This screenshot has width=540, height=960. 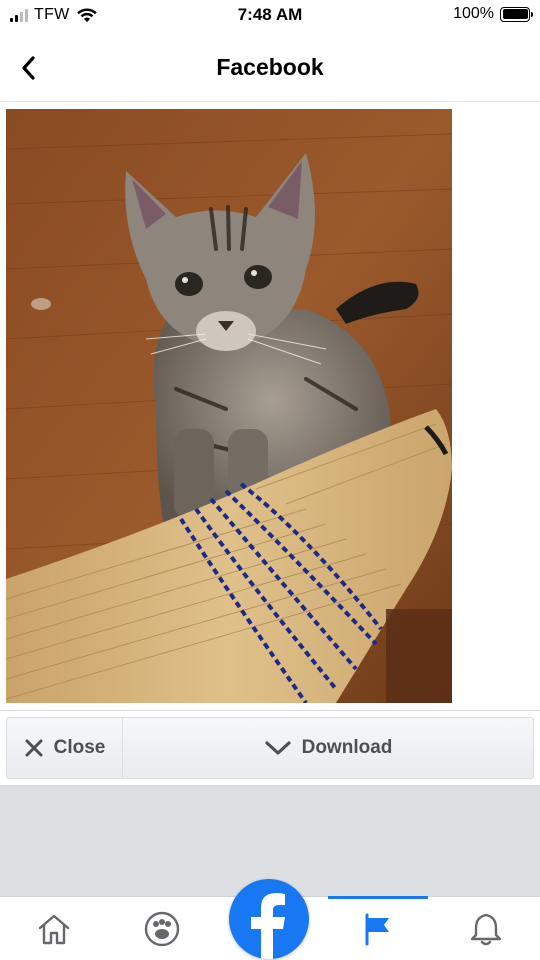 I want to click on battery-icon, so click(x=516, y=14).